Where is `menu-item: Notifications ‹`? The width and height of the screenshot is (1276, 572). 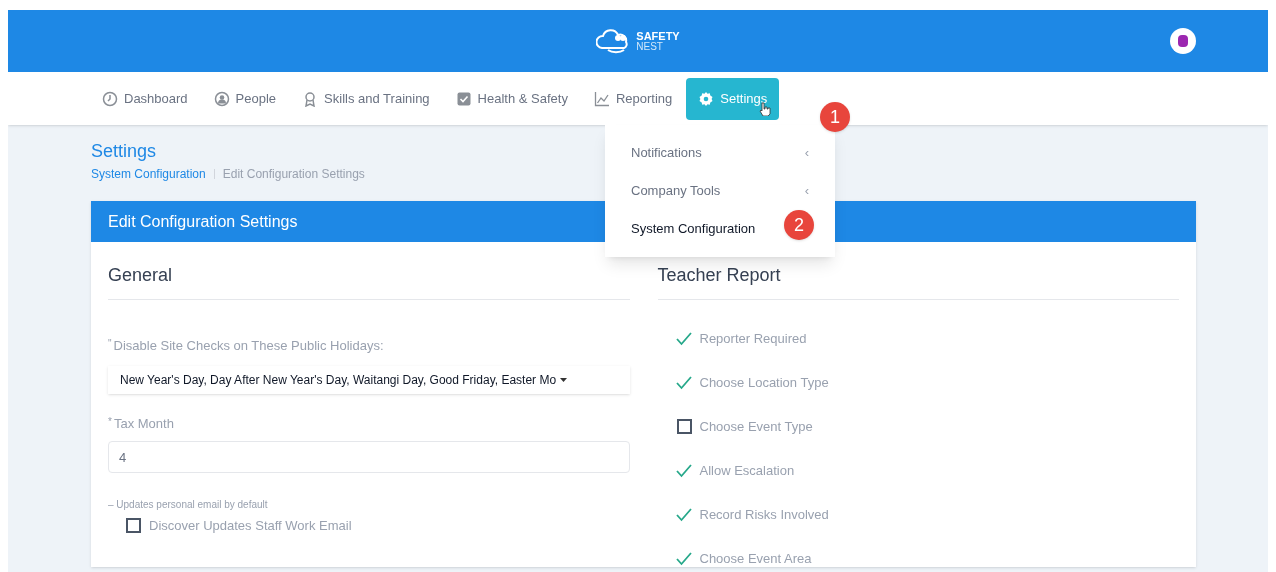
menu-item: Notifications ‹ is located at coordinates (720, 153).